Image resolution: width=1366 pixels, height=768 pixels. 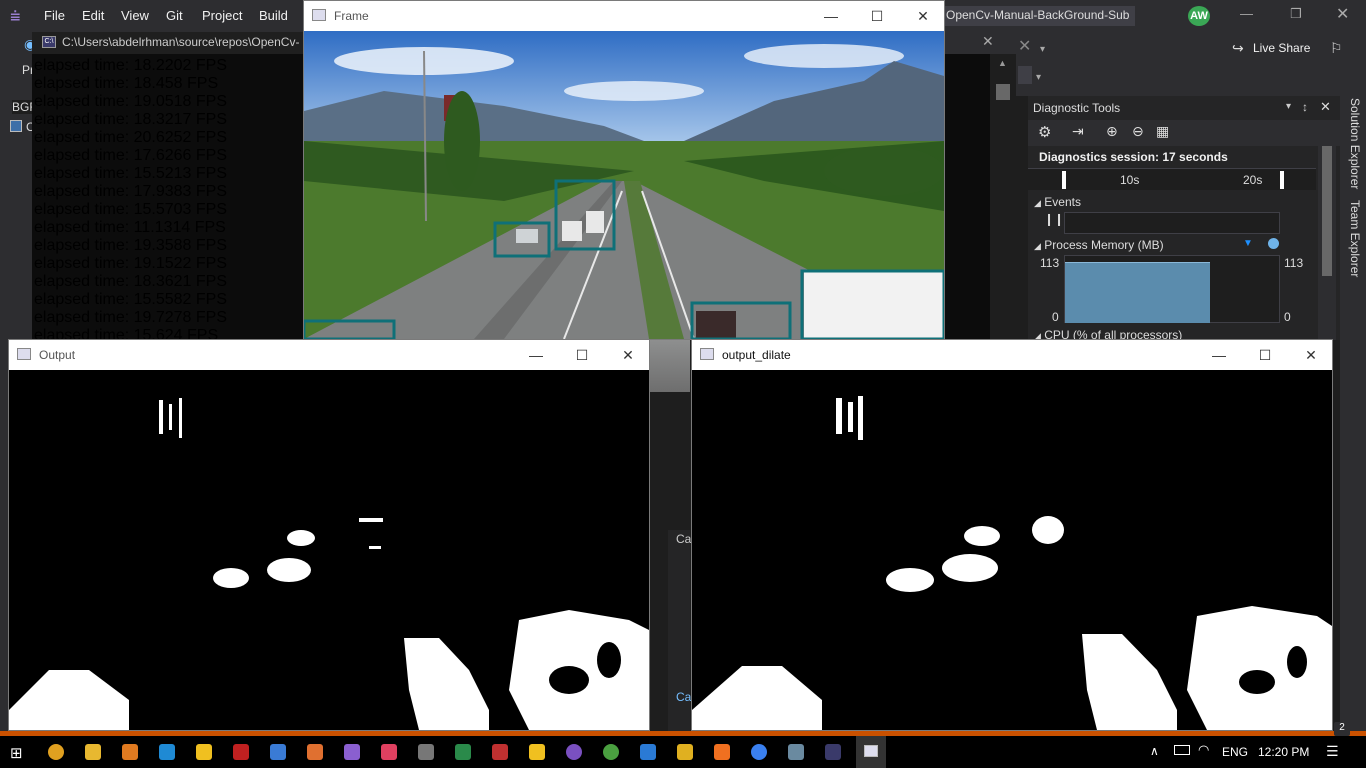 What do you see at coordinates (1294, 263) in the screenshot?
I see `mem-max-right: 113` at bounding box center [1294, 263].